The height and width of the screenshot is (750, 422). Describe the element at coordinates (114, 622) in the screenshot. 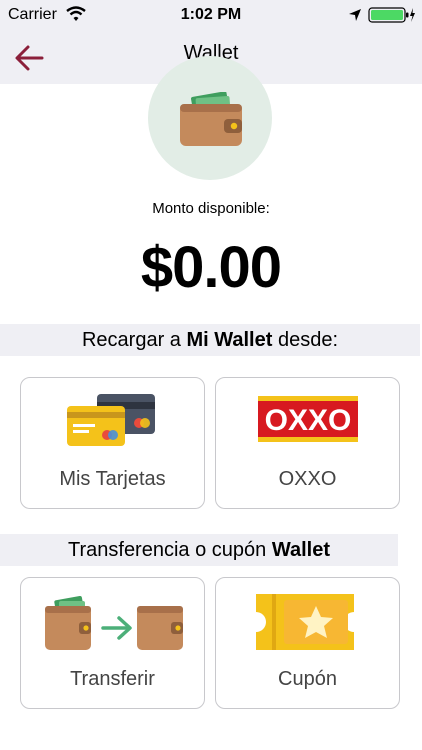

I see `wallet-transfer-icon` at that location.